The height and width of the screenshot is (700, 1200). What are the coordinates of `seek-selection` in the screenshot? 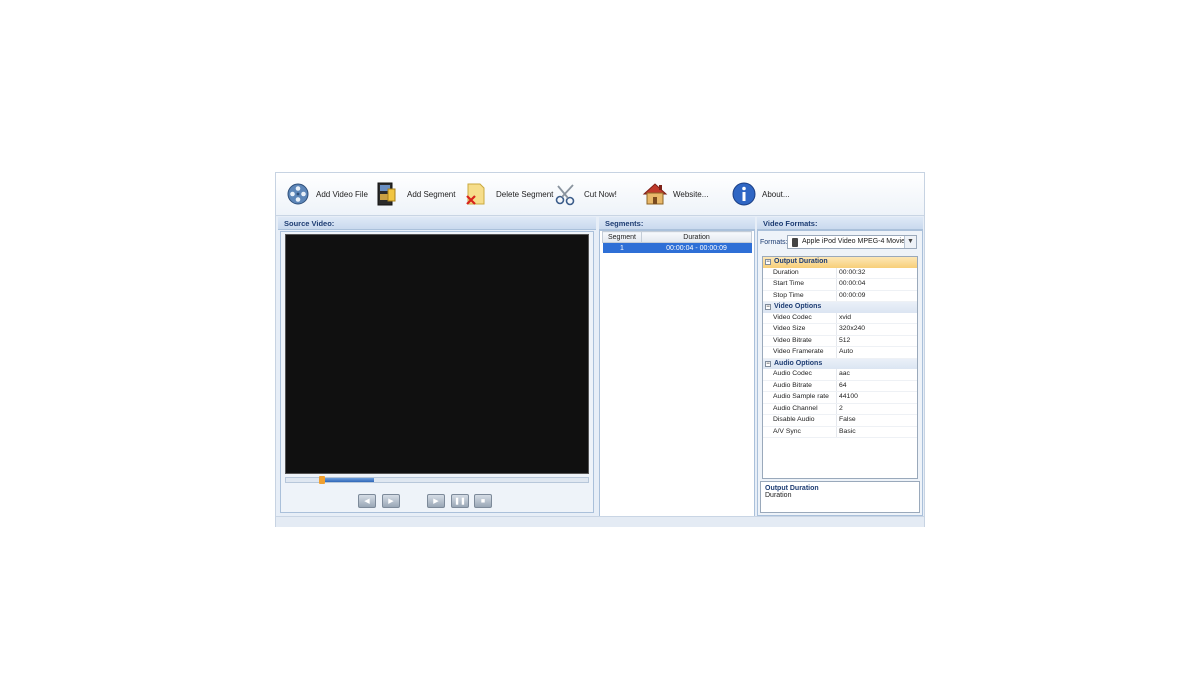 It's located at (349, 480).